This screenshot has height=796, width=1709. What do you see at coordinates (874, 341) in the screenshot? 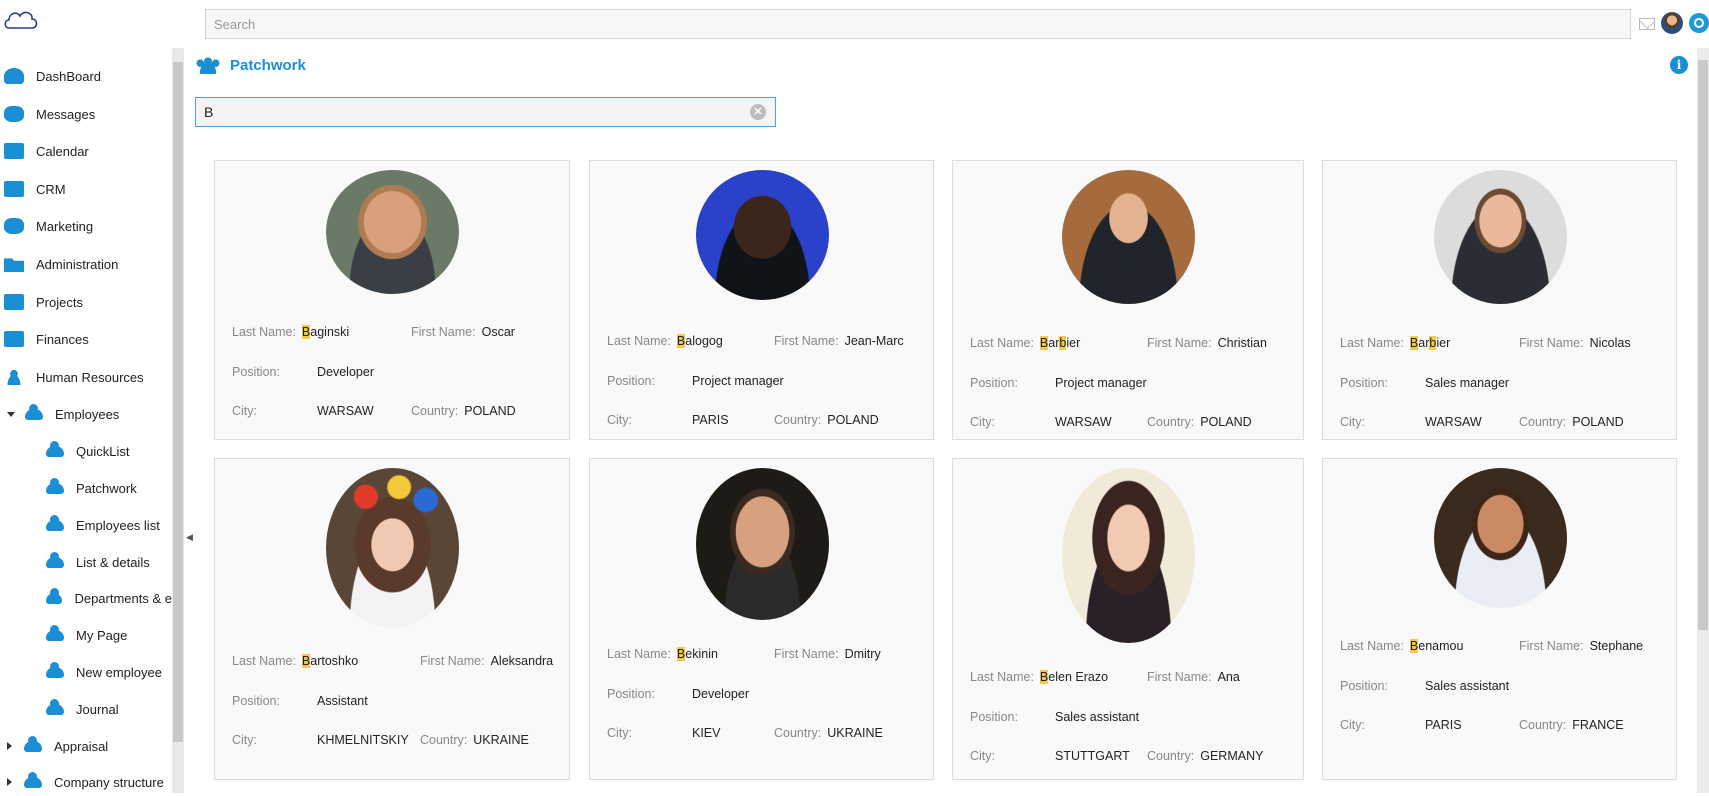
I see `field-value: Jean-Marc` at bounding box center [874, 341].